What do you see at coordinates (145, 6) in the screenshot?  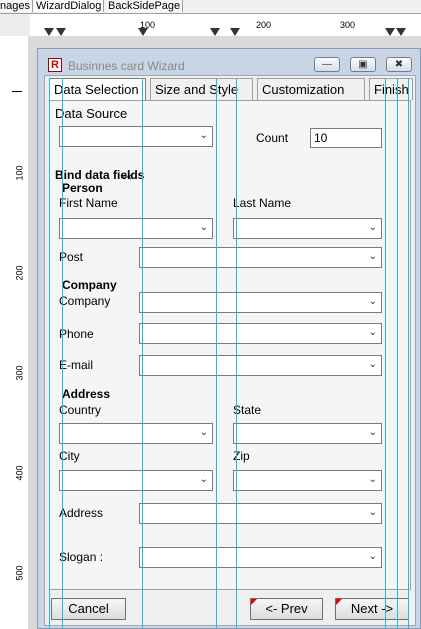 I see `doc-tab-back-side-page: BackSidePage` at bounding box center [145, 6].